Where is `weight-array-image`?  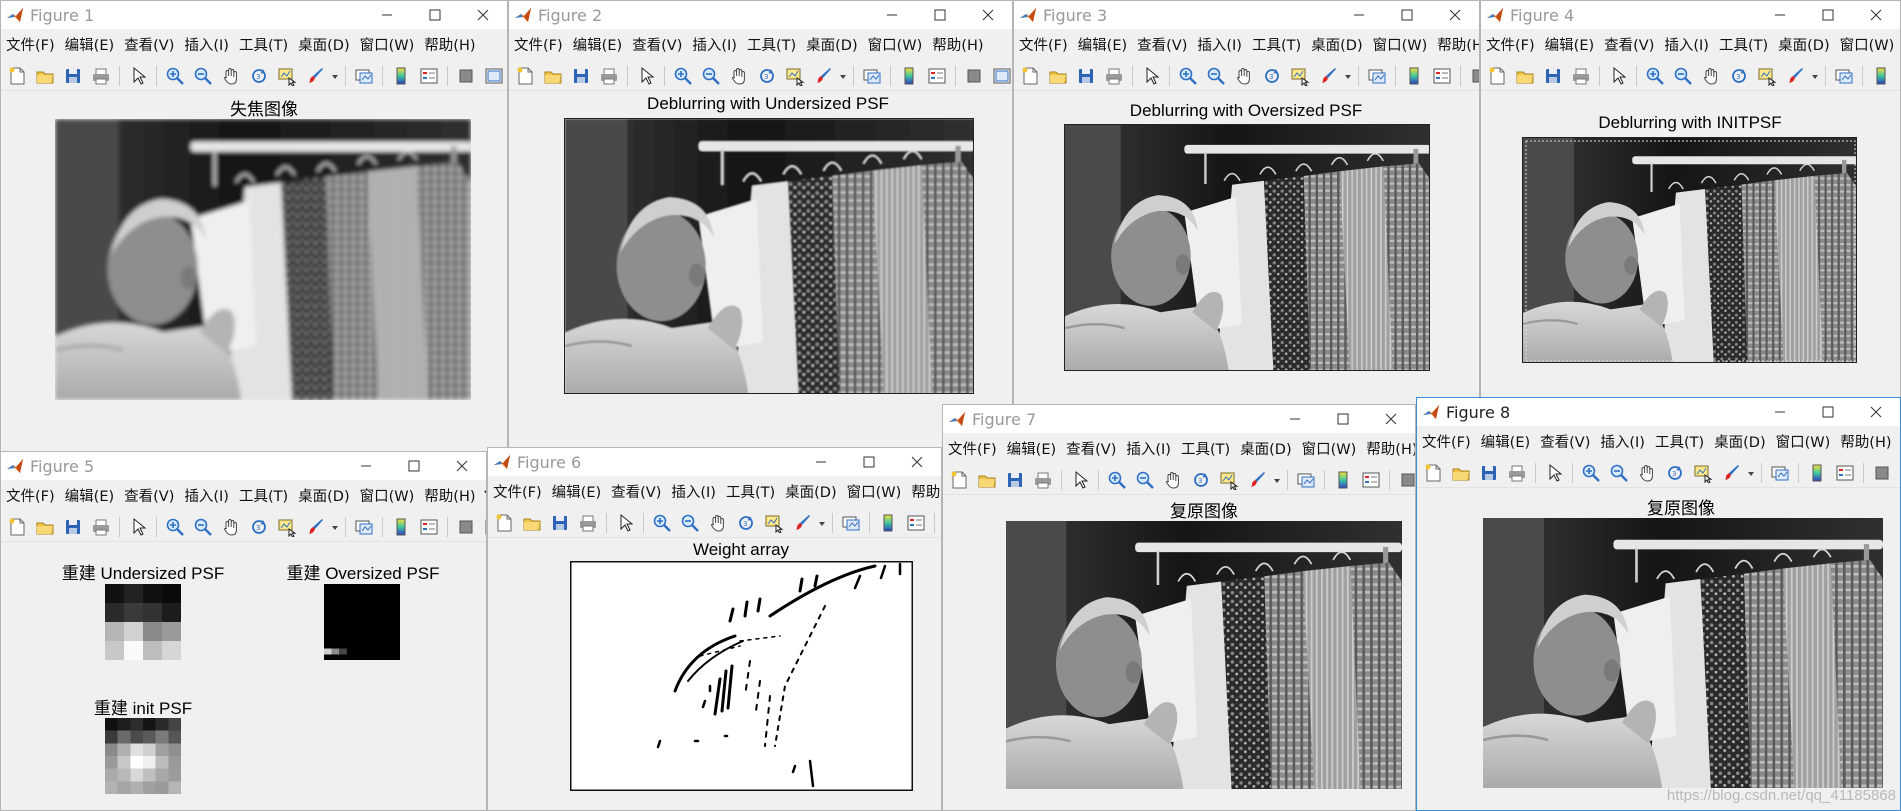
weight-array-image is located at coordinates (741, 676).